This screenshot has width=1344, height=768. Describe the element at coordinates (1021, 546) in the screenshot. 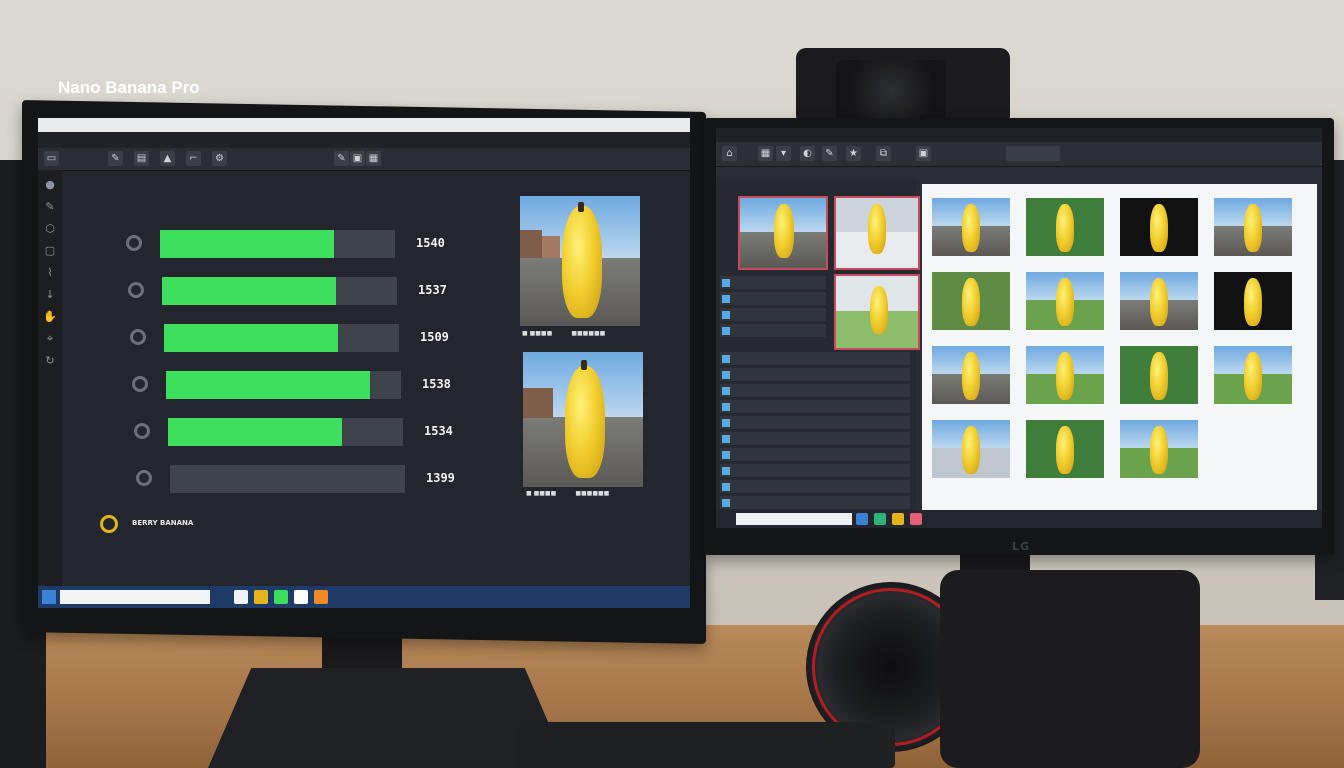

I see `right-monitor-logo: LG` at that location.